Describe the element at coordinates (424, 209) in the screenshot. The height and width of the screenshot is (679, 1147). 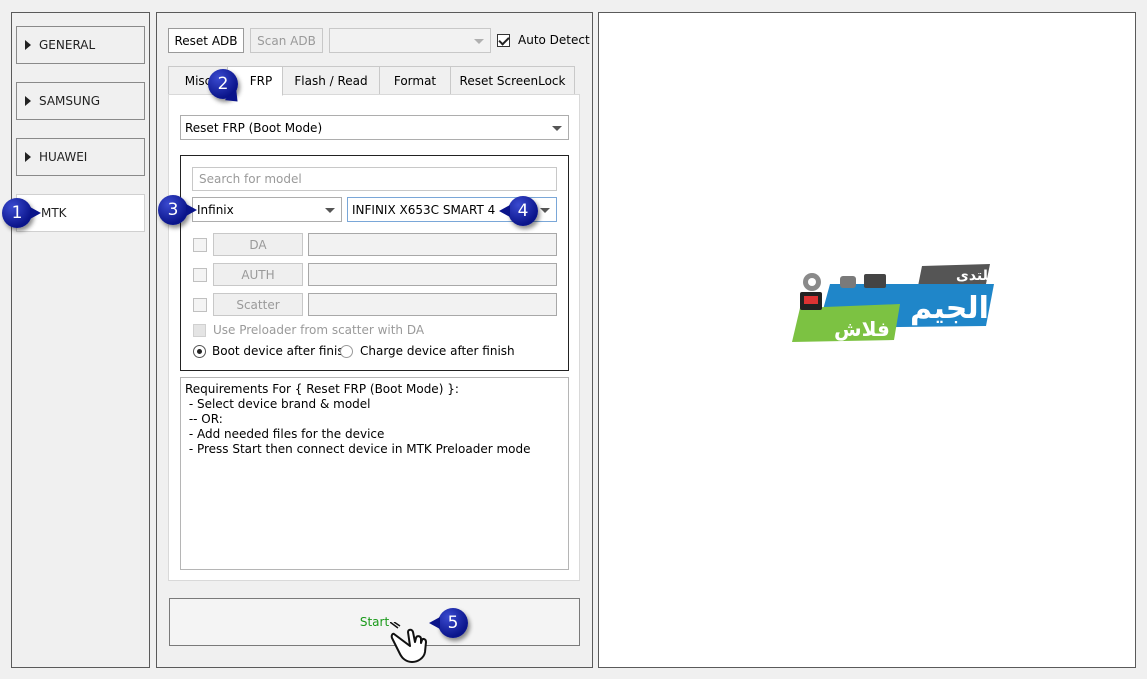
I see `model-select-value: INFINIX X653C SMART 4` at that location.